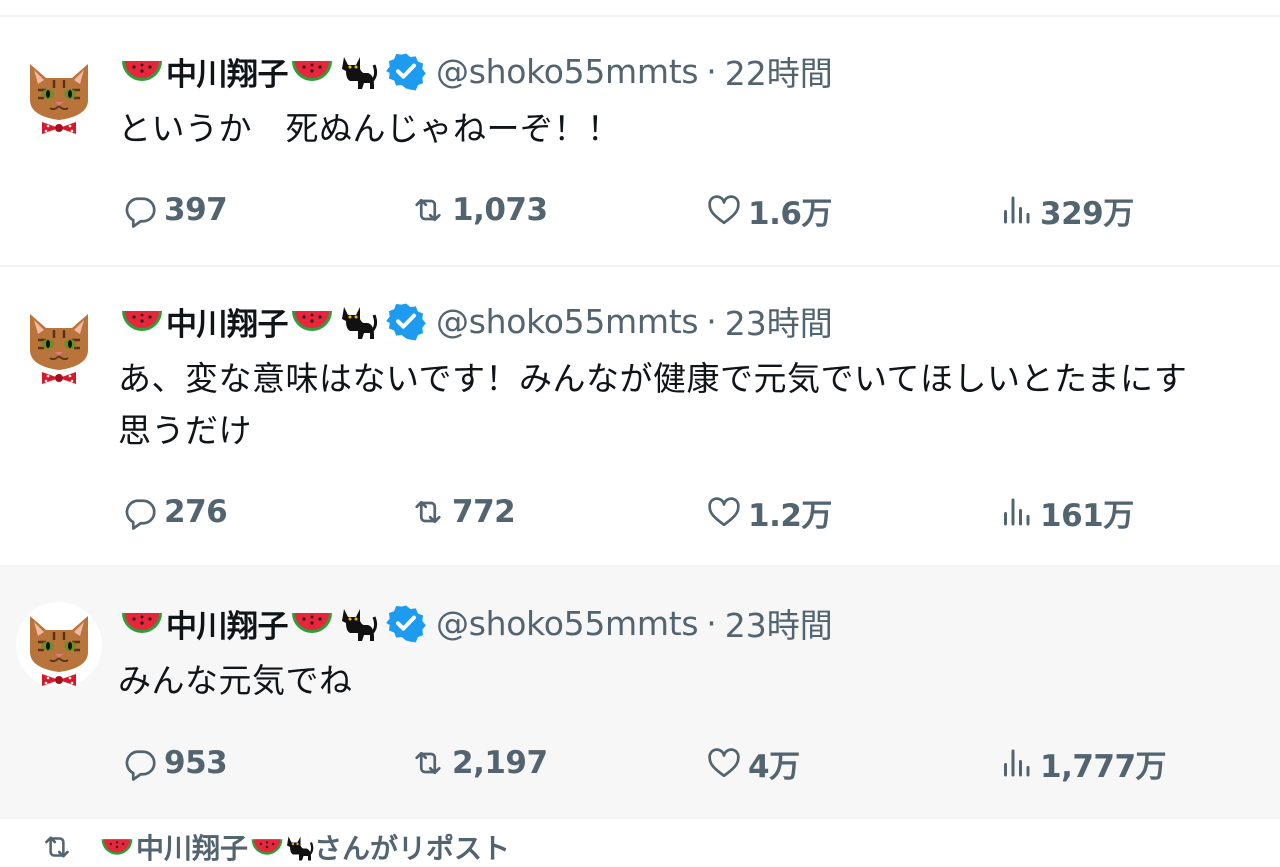  I want to click on tweet-header: 中川翔子 @shoko55mmts · 22時間, so click(476, 71).